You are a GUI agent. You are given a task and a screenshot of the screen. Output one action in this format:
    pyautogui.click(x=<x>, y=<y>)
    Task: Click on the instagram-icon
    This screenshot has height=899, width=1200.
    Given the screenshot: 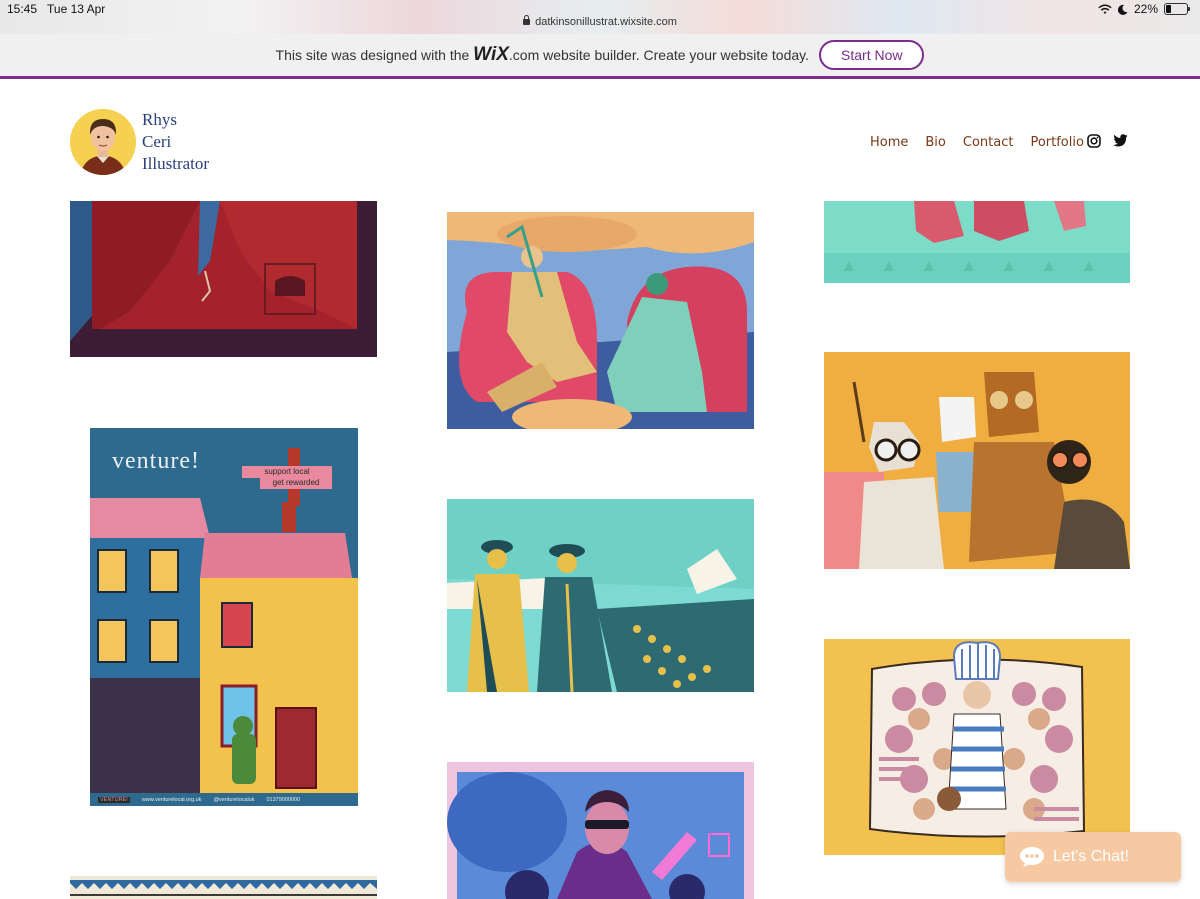 What is the action you would take?
    pyautogui.click(x=1094, y=141)
    